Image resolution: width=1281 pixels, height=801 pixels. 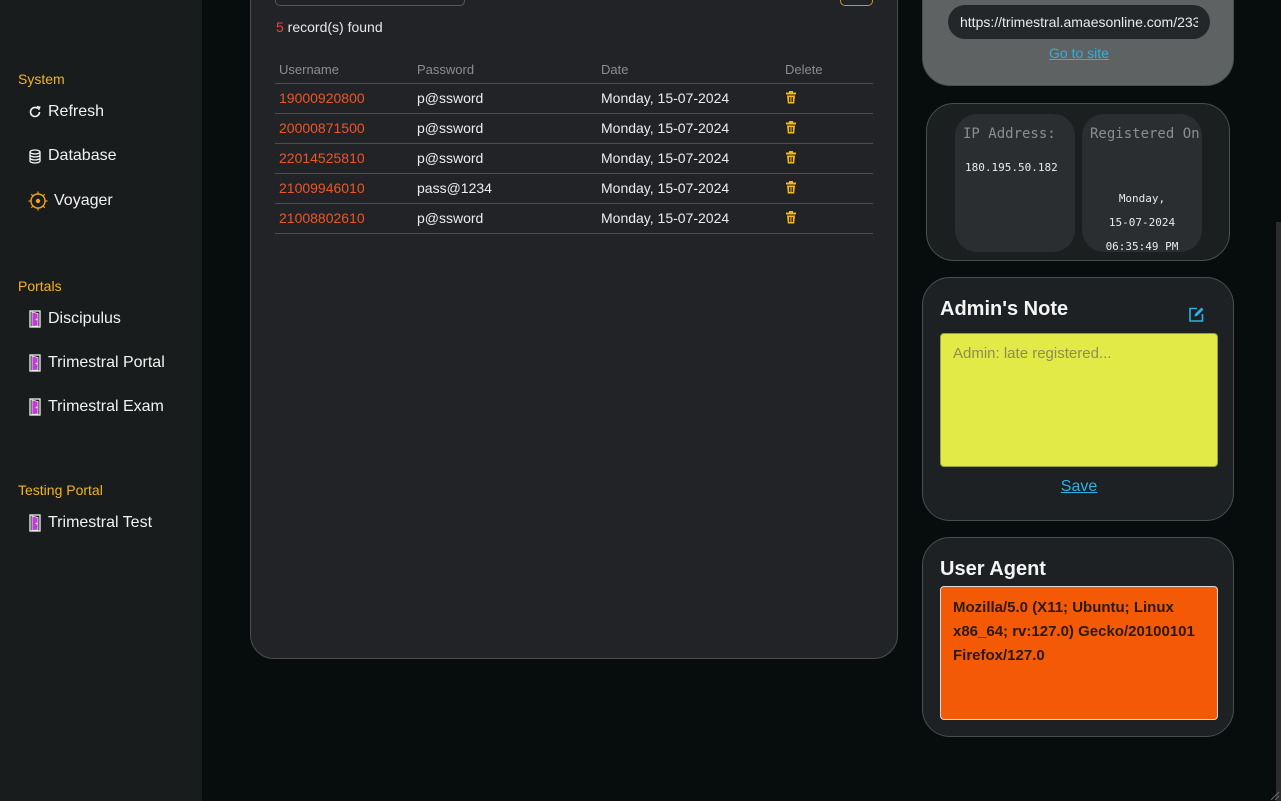 I want to click on table-row: 22014525810 p@ssword Monday, 15-07-2024, so click(x=574, y=158).